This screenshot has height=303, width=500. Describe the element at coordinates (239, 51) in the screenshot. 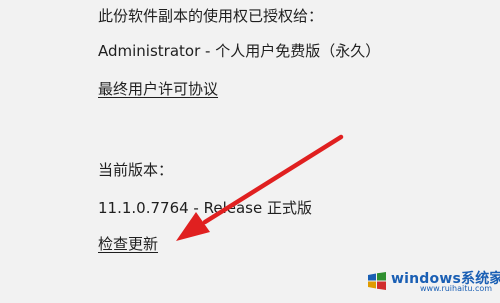

I see `license-holder: Administrator - 个人用户免费版（永久）` at that location.